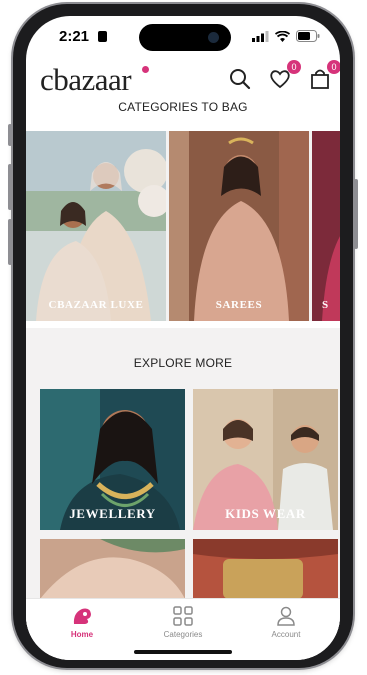  I want to click on grid-icon, so click(183, 616).